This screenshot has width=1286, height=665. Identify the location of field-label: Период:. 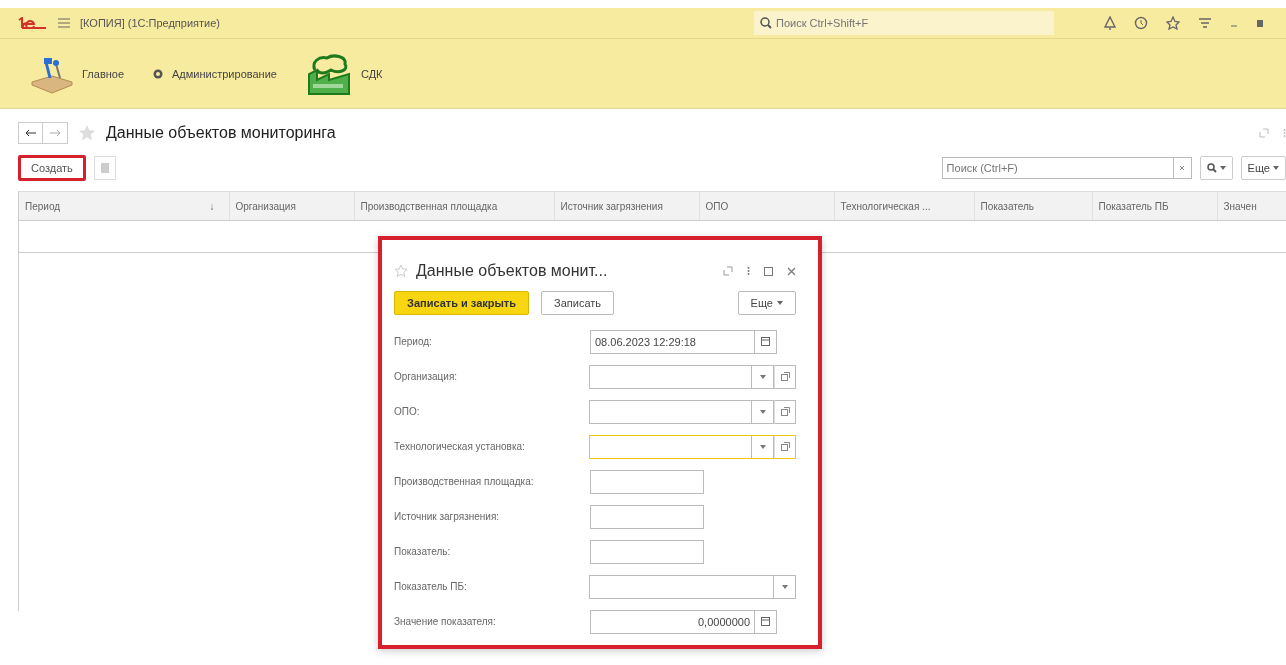
(413, 341).